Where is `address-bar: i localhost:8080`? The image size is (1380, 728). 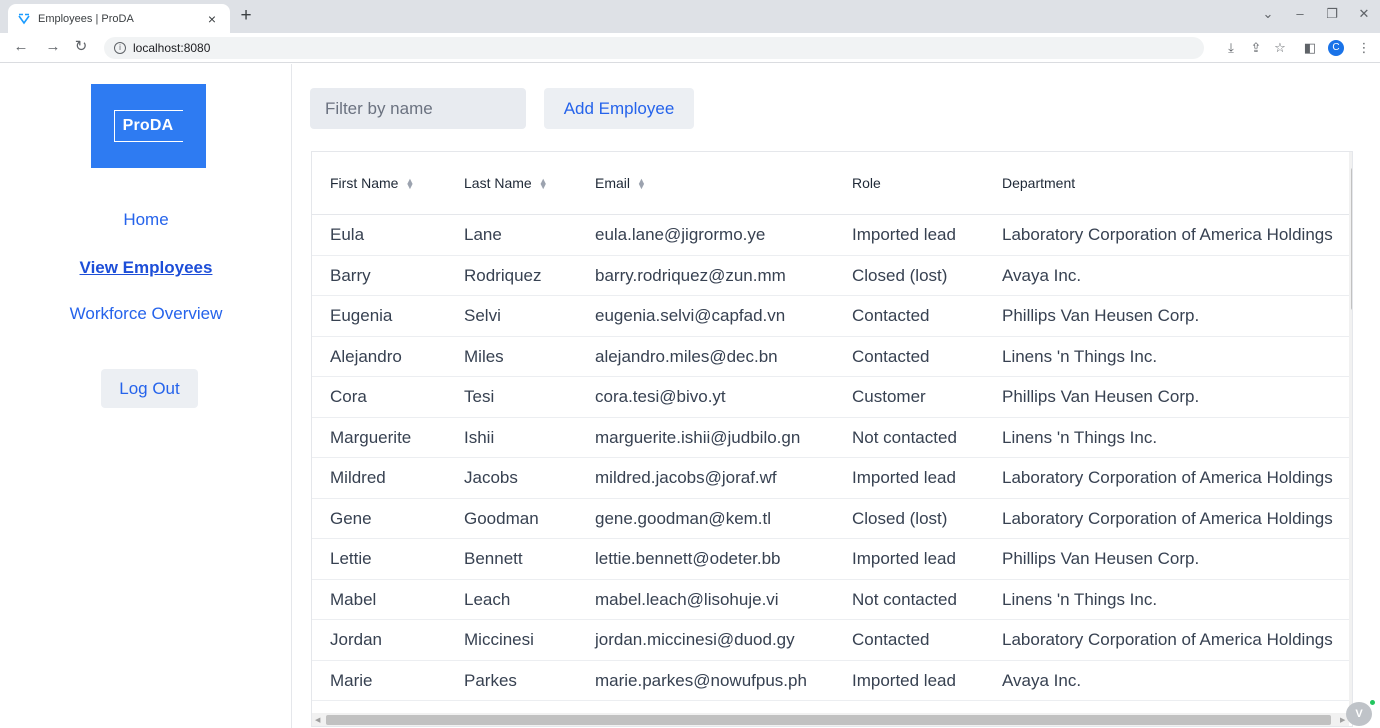 address-bar: i localhost:8080 is located at coordinates (654, 48).